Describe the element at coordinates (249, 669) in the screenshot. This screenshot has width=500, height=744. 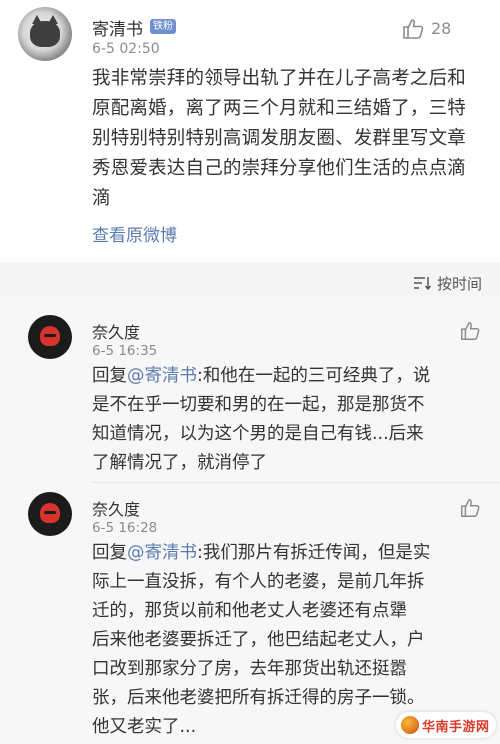
I see `reply-line: 口改到那家分了房，去年那货出轨还挺嚣` at that location.